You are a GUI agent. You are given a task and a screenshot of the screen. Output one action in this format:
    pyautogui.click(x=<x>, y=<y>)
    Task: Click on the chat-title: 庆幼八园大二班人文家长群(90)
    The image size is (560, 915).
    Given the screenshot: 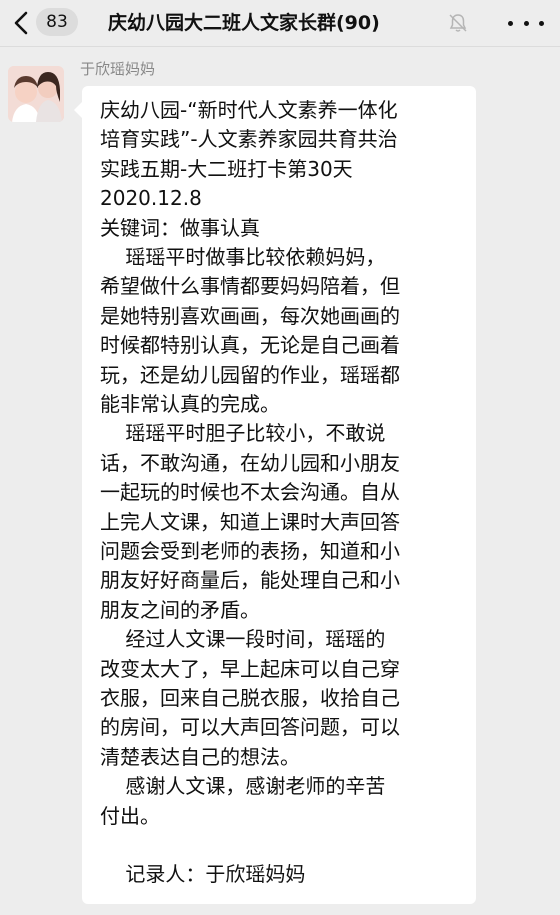 What is the action you would take?
    pyautogui.click(x=244, y=23)
    